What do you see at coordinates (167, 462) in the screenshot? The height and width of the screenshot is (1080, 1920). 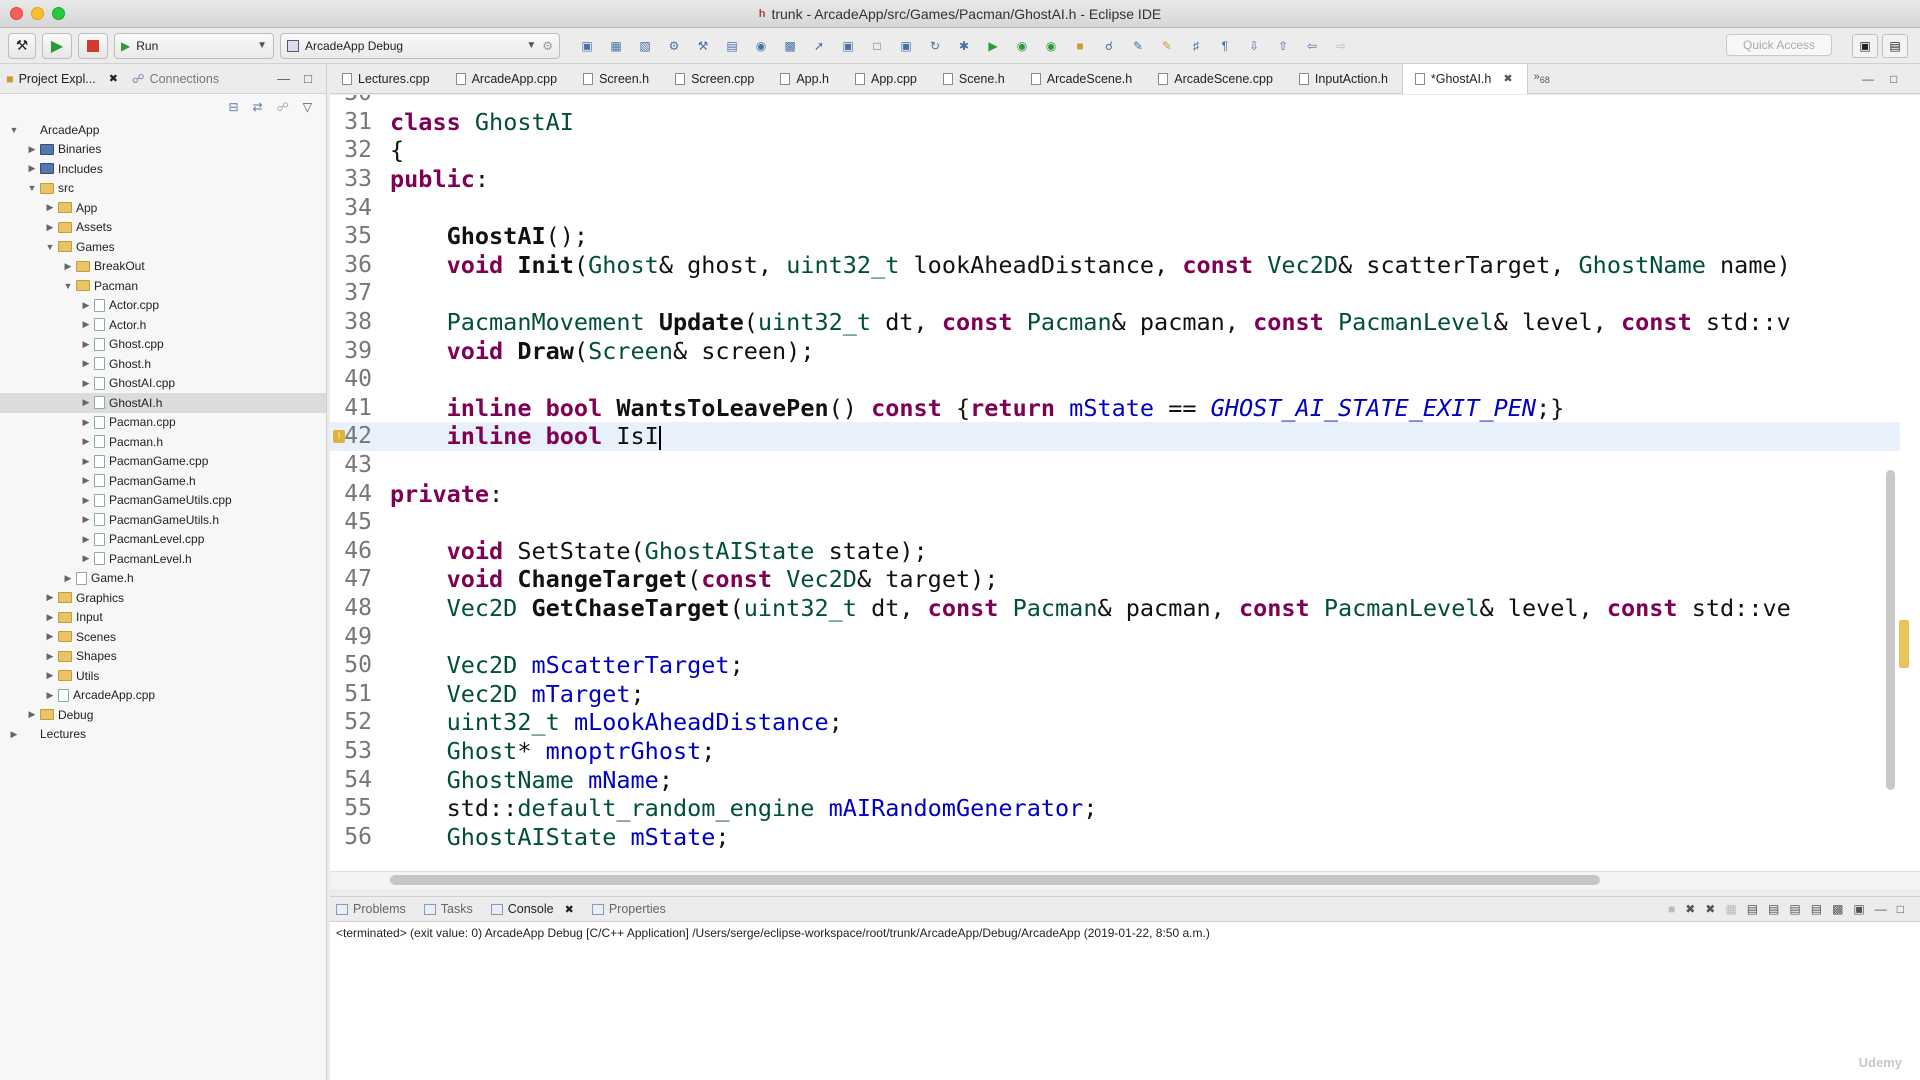 I see `tree-item: ▶ PacmanGame.cpp` at bounding box center [167, 462].